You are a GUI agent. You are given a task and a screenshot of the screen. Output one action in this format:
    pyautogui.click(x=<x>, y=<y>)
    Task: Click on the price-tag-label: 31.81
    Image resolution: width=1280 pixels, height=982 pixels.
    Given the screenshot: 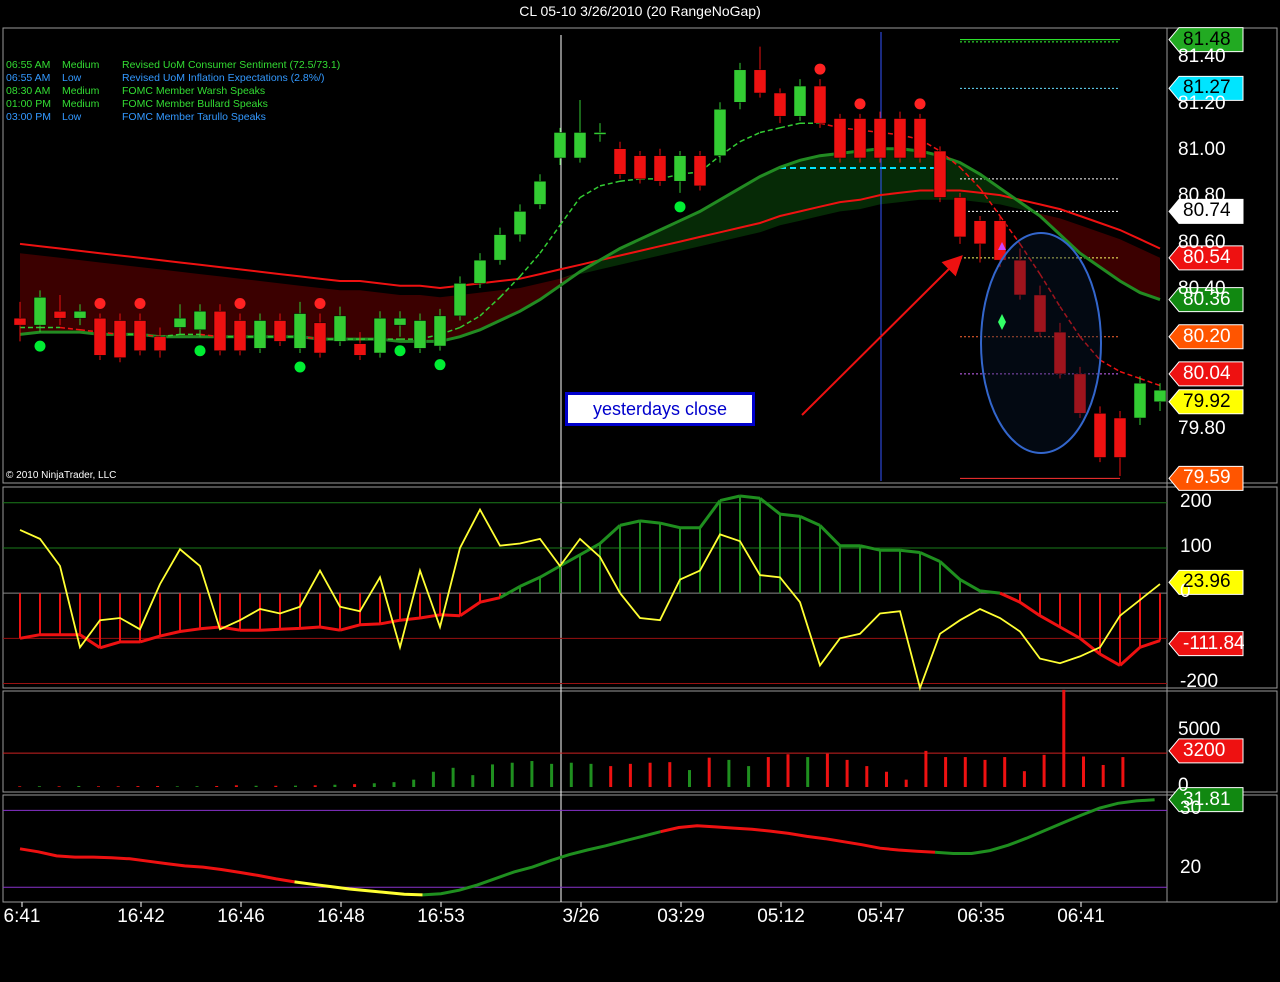 What is the action you would take?
    pyautogui.click(x=1207, y=799)
    